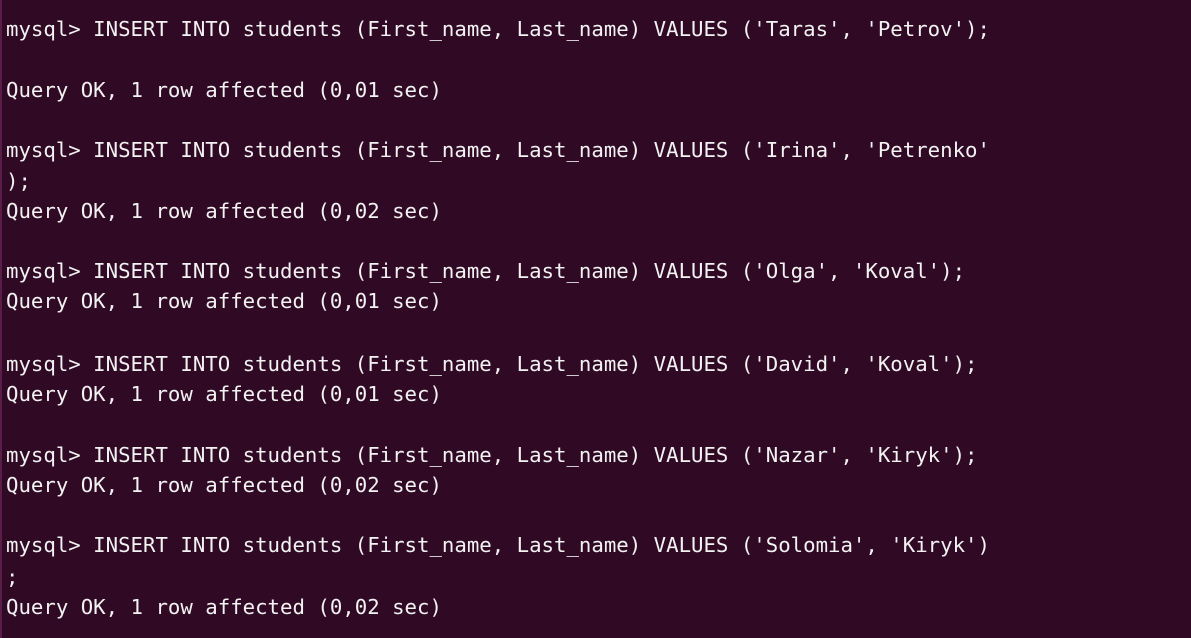 The image size is (1191, 638). Describe the element at coordinates (12, 577) in the screenshot. I see `command-continuation-line: ;` at that location.